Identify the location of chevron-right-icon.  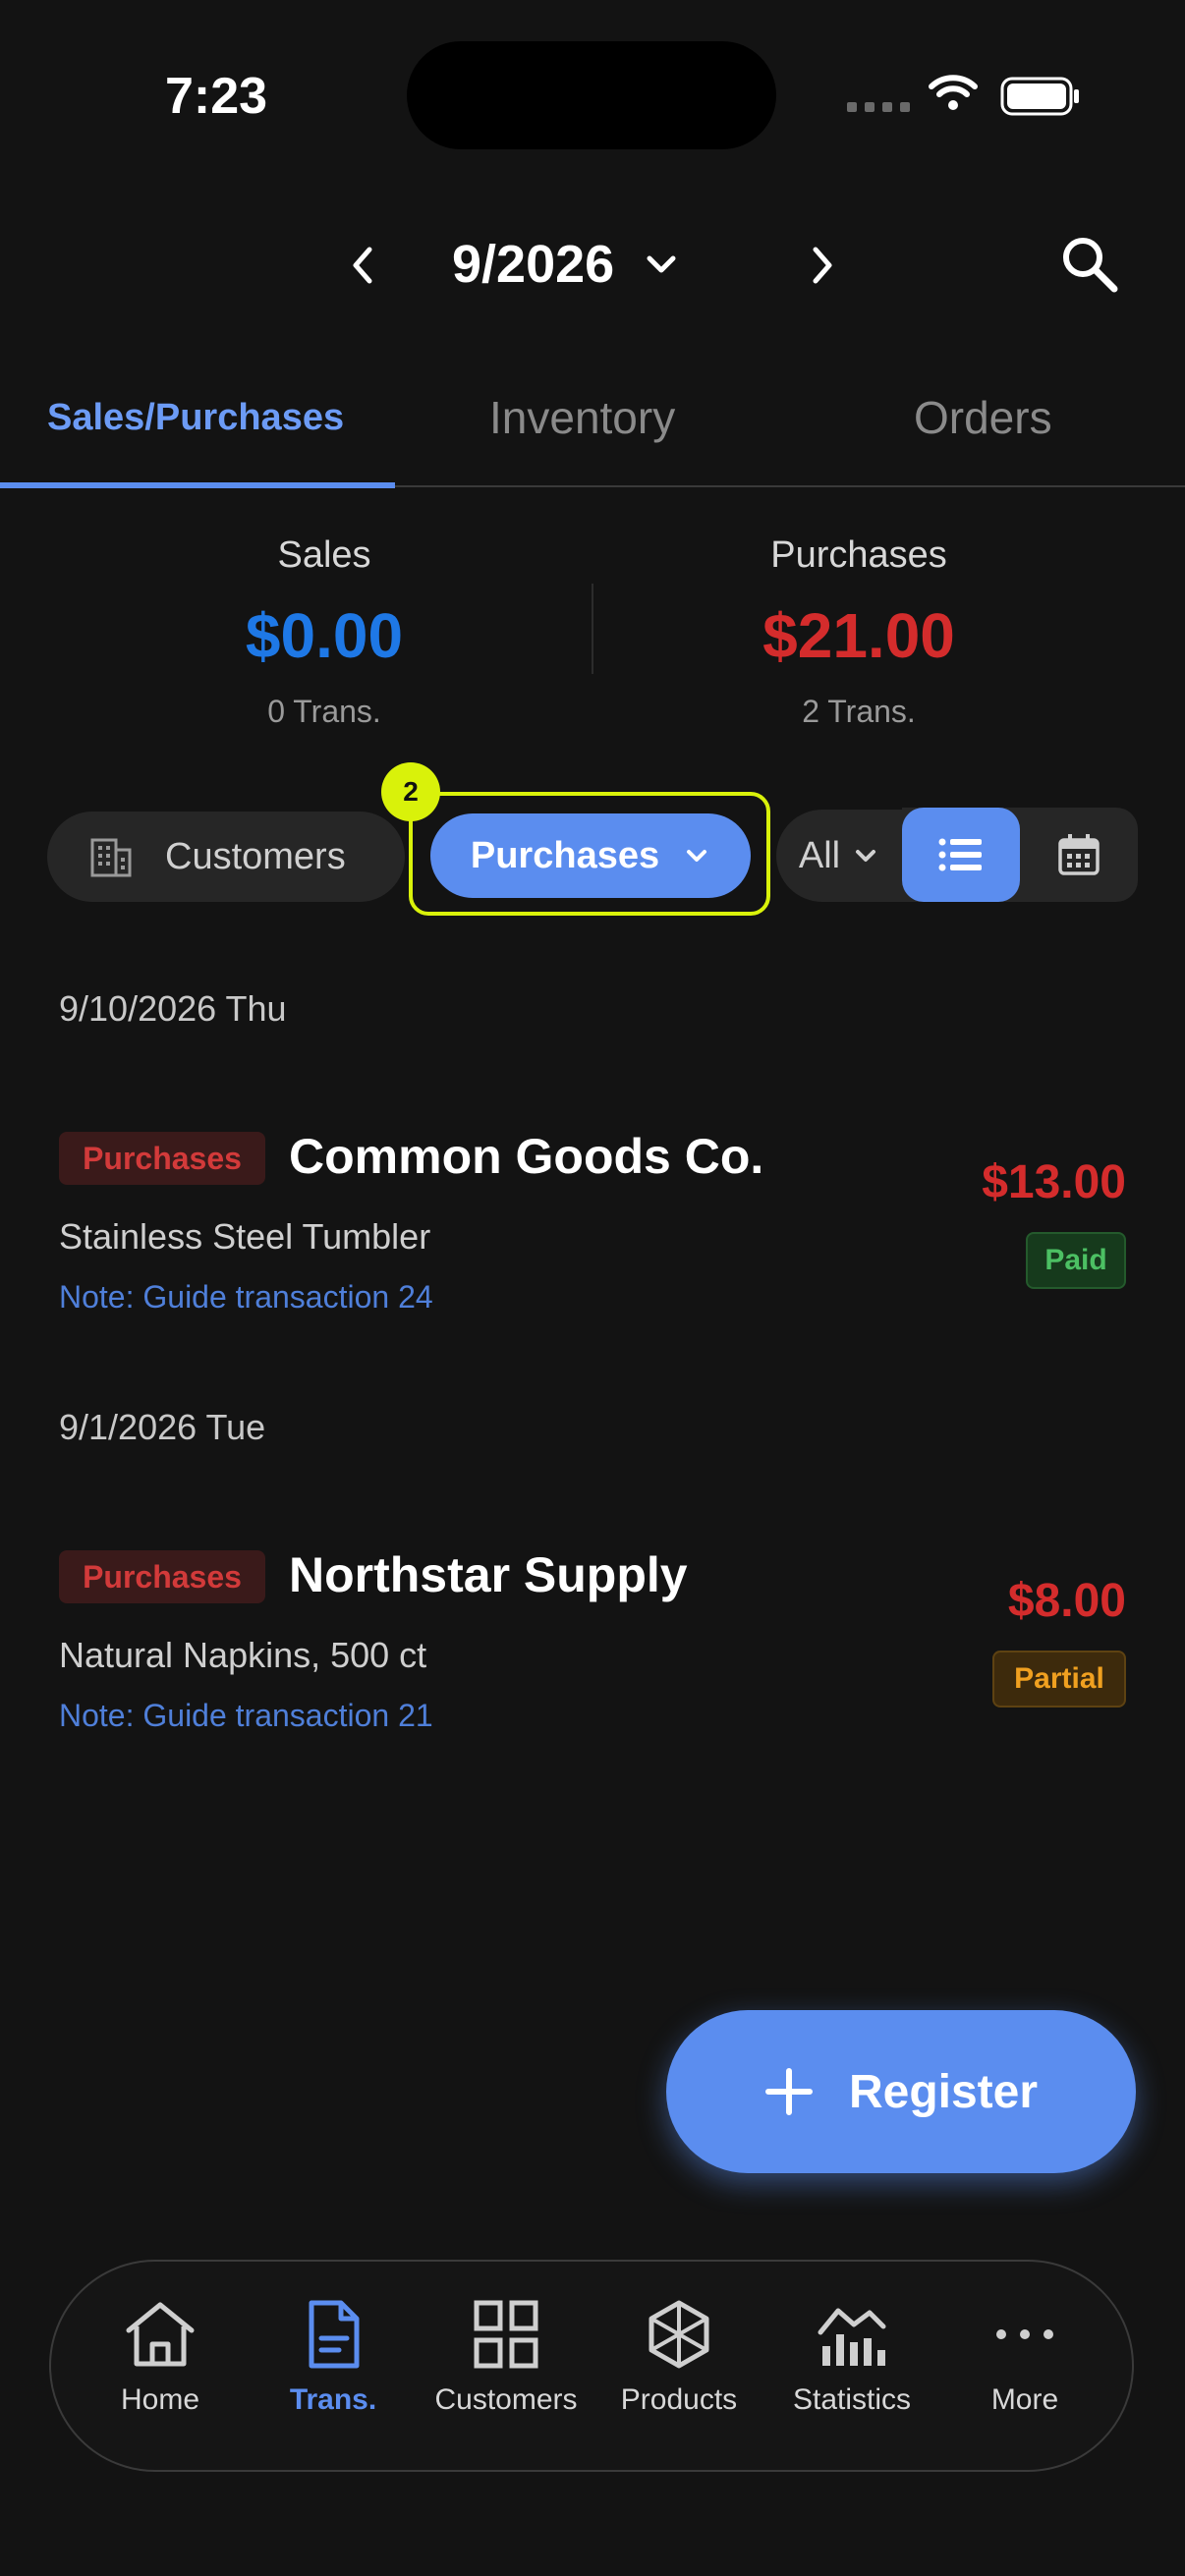
(823, 265).